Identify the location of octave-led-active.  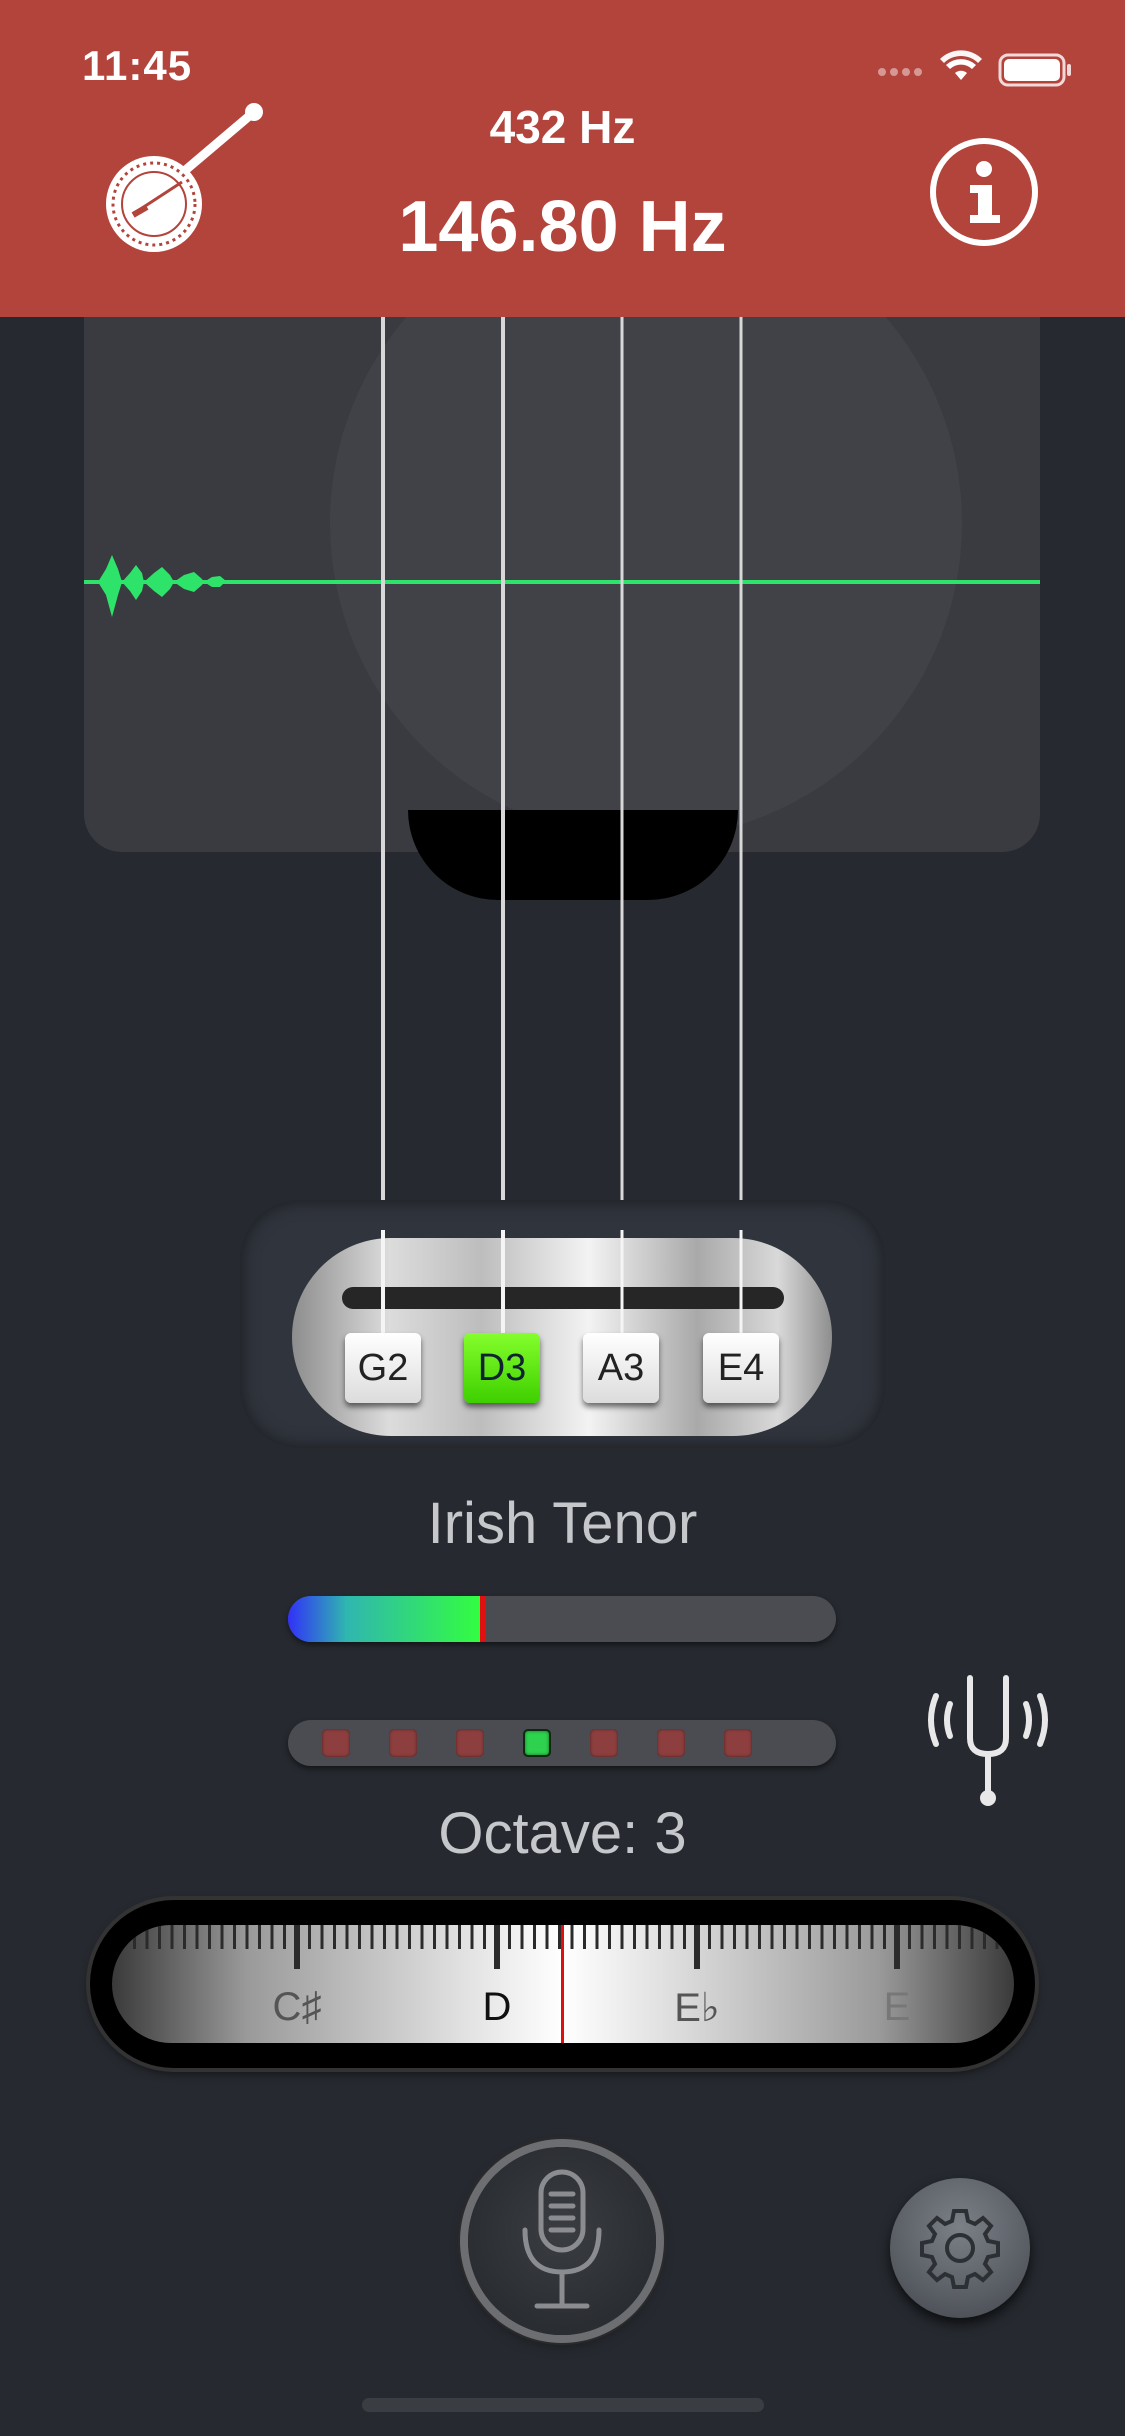
(537, 1743).